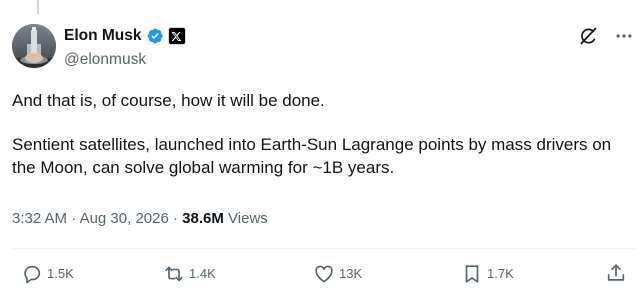 This screenshot has height=297, width=644. I want to click on more-options-icon, so click(624, 36).